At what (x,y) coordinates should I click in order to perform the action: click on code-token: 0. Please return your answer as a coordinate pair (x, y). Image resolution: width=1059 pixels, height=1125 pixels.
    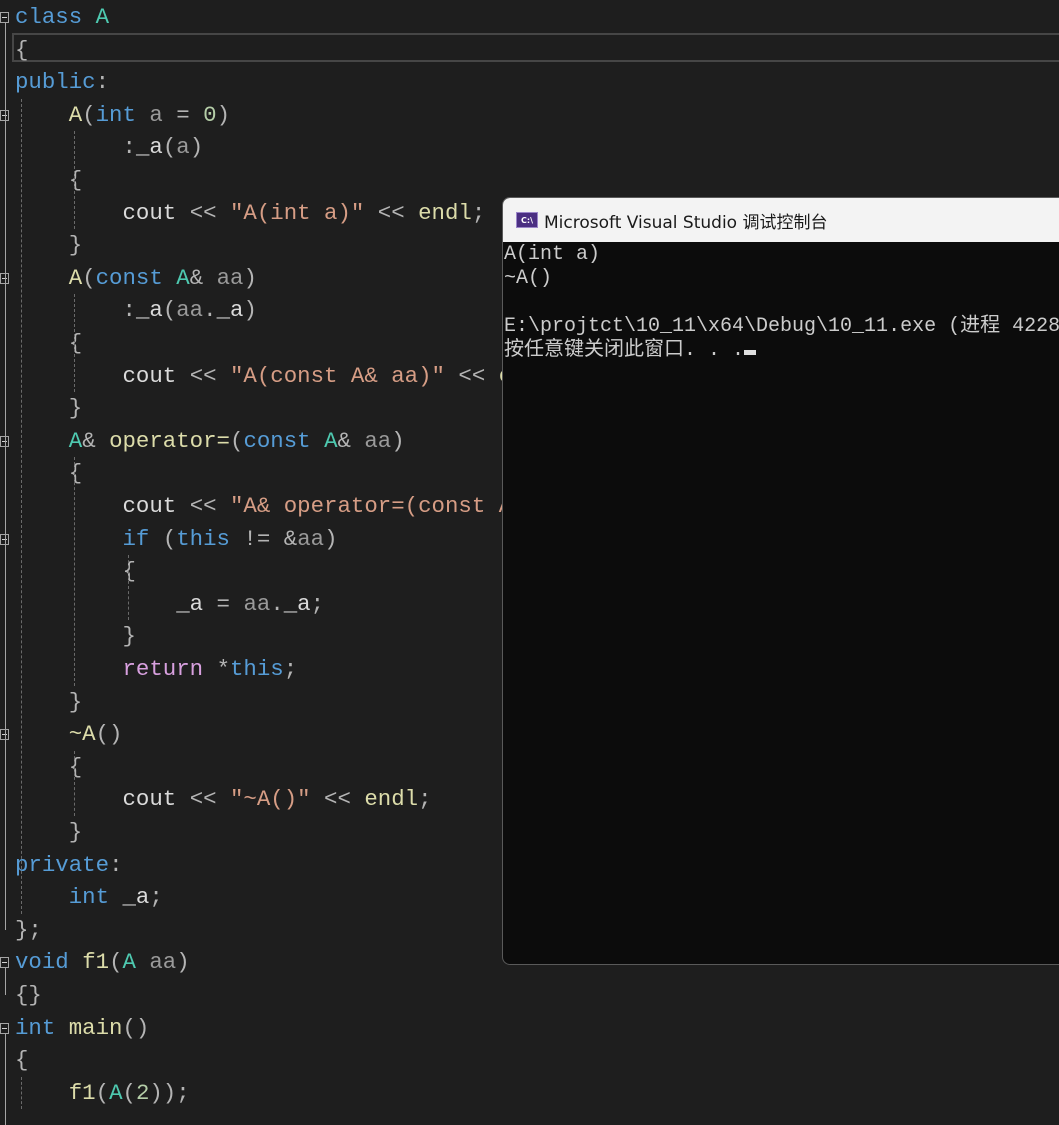
    Looking at the image, I should click on (210, 114).